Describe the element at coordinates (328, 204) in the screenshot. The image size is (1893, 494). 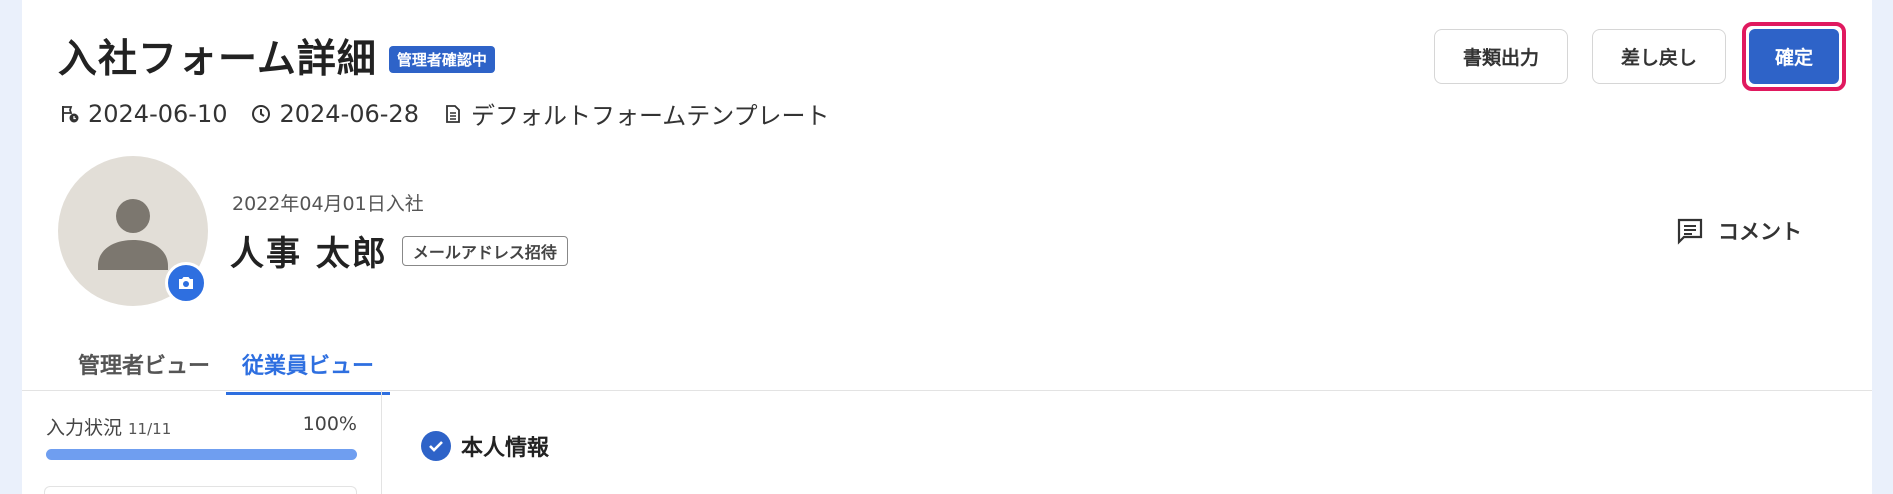
I see `join-date: 2022年04月01日入社` at that location.